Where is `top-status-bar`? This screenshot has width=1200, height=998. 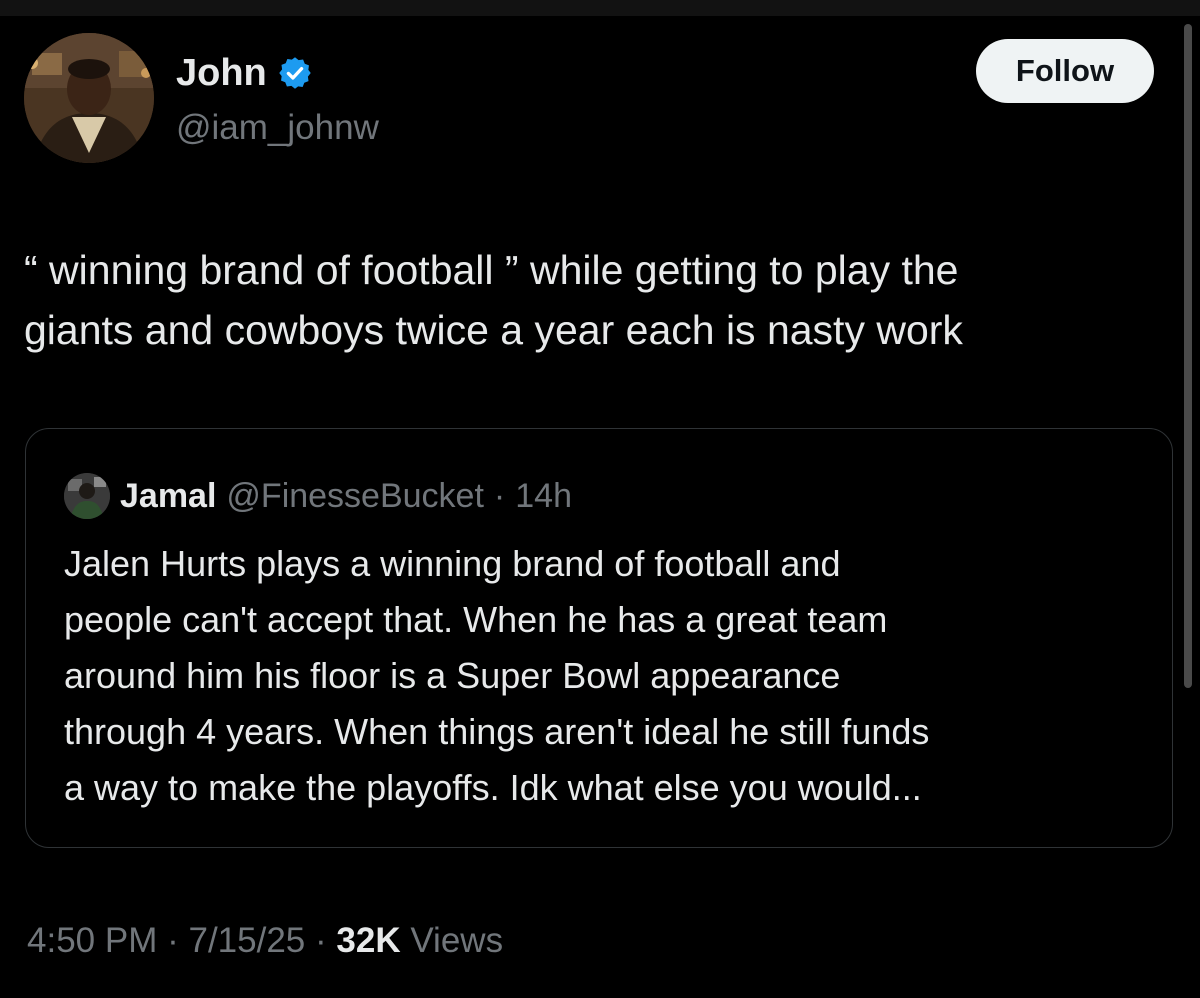
top-status-bar is located at coordinates (600, 8).